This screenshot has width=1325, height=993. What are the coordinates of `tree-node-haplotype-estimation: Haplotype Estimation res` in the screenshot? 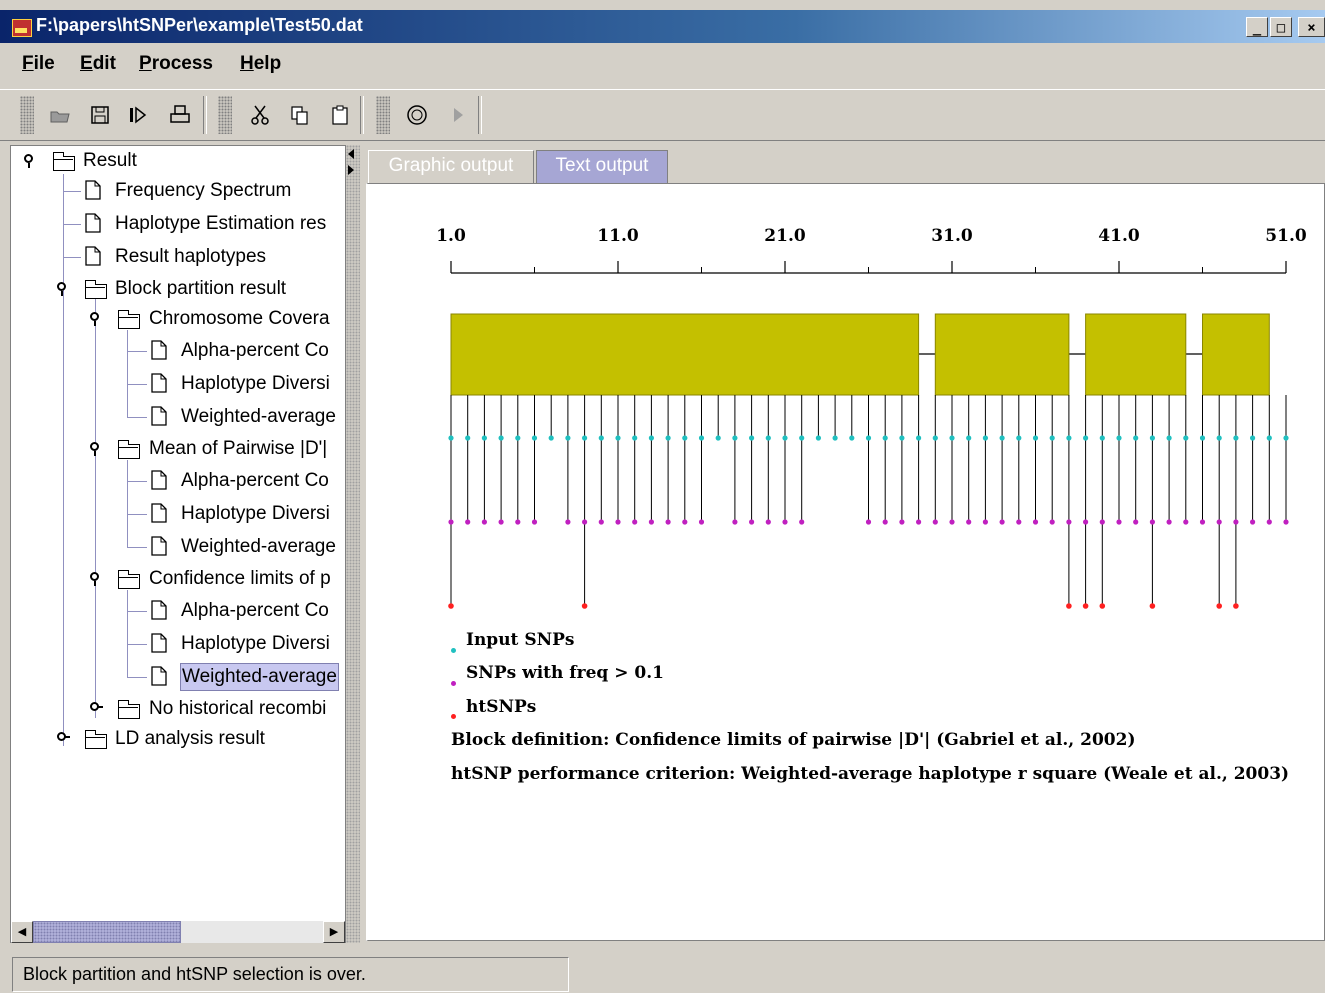 It's located at (176, 224).